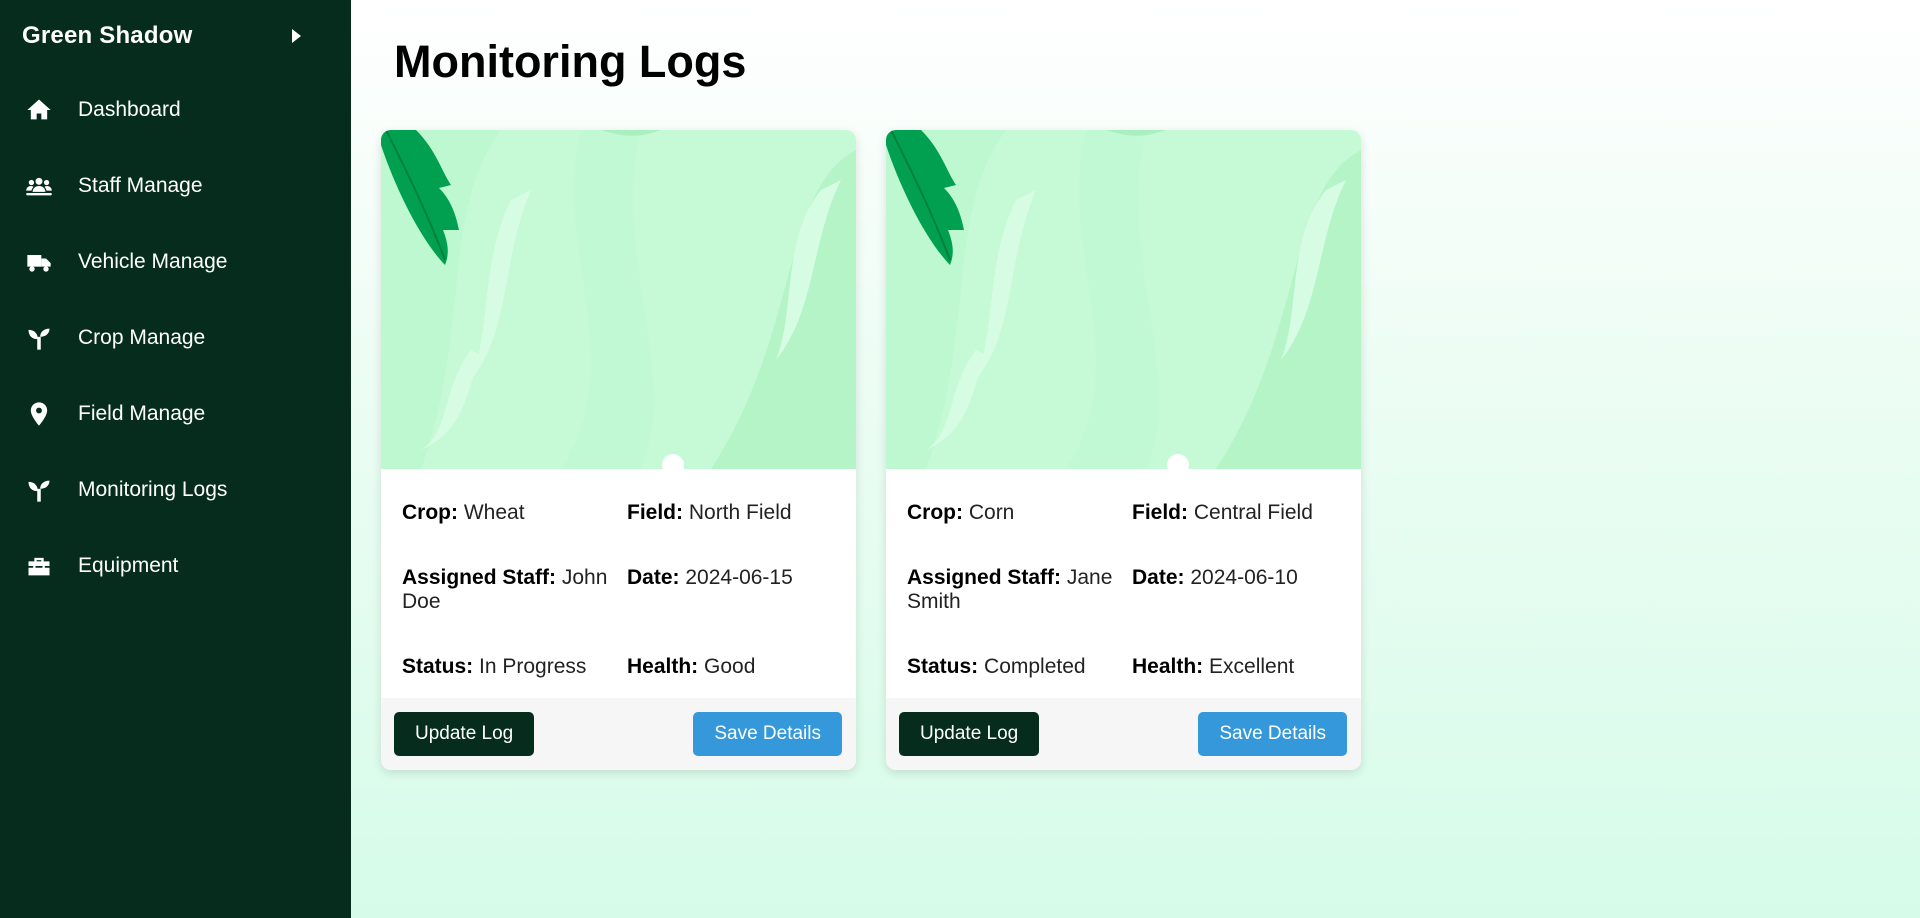 Image resolution: width=1920 pixels, height=918 pixels. Describe the element at coordinates (153, 261) in the screenshot. I see `sidebar-item-label: Vehicle Manage` at that location.